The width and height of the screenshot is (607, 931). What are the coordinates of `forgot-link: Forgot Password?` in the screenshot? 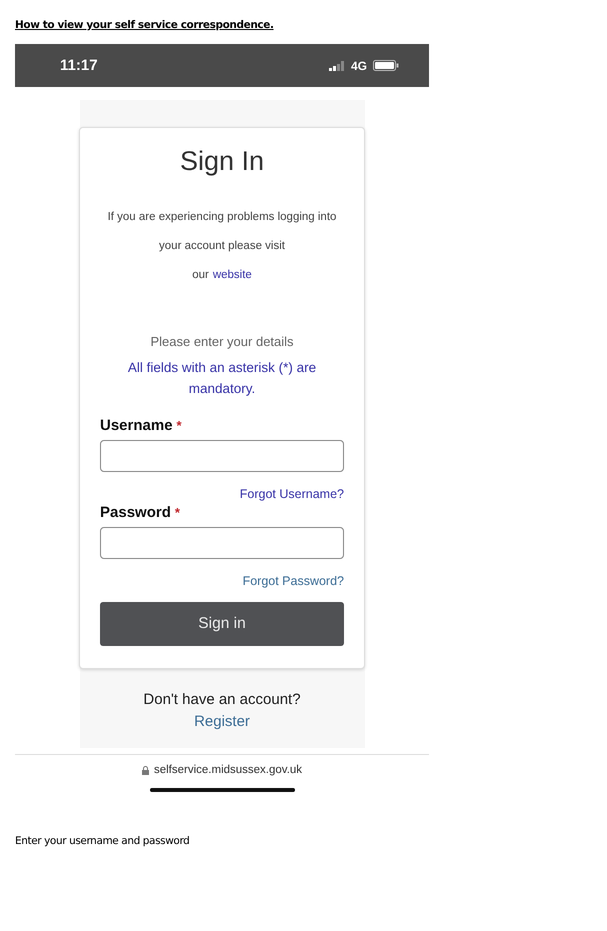 It's located at (293, 581).